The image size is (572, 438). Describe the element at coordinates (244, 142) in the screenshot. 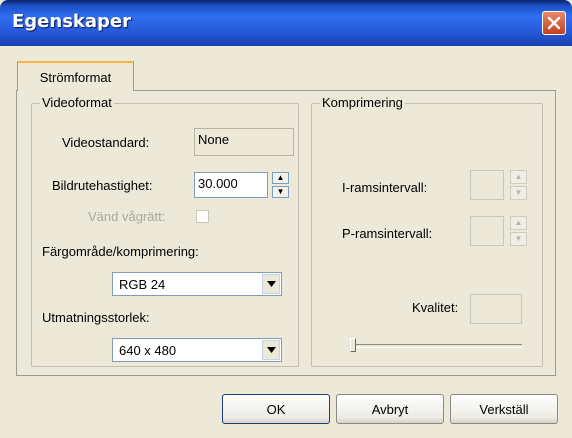

I see `videostandard-field: None` at that location.